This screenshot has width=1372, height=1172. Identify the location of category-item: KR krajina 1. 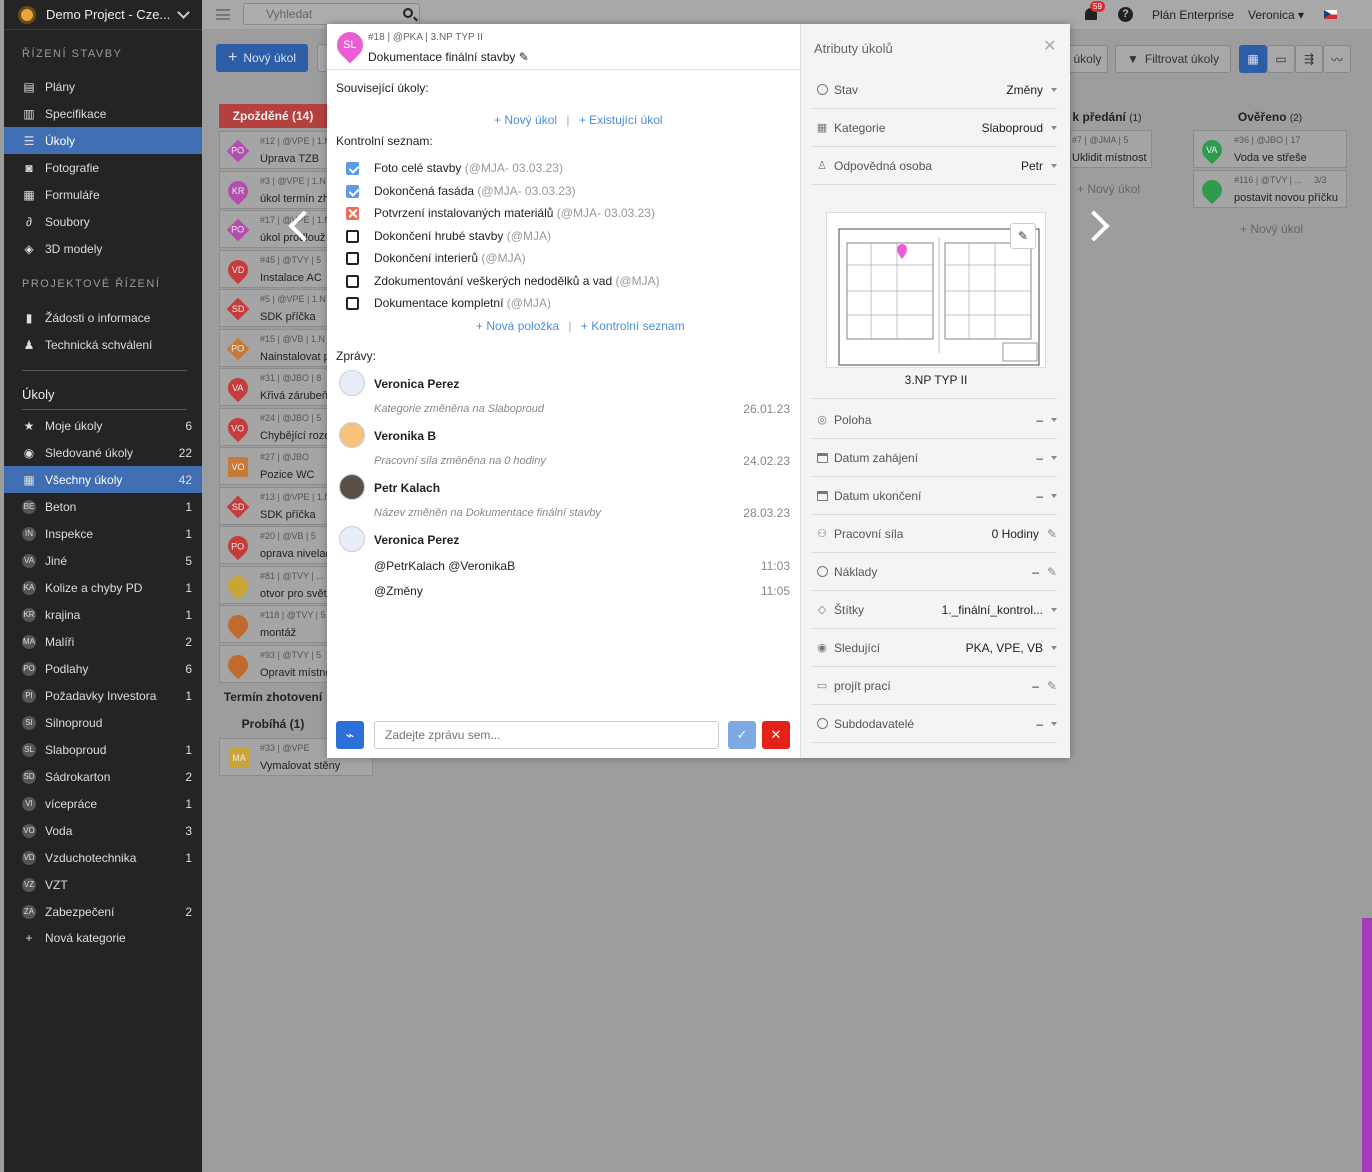
(103, 614).